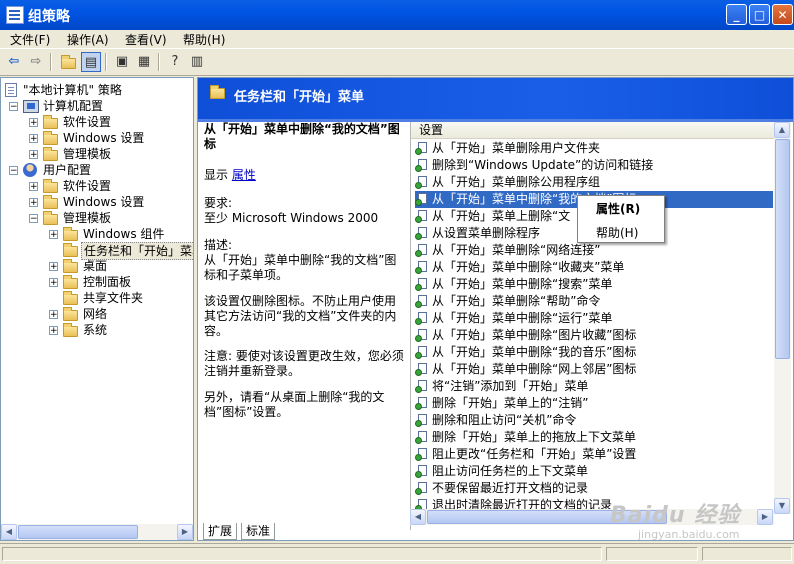  I want to click on tree-item-u-windows: Windows 设置, so click(113, 202).